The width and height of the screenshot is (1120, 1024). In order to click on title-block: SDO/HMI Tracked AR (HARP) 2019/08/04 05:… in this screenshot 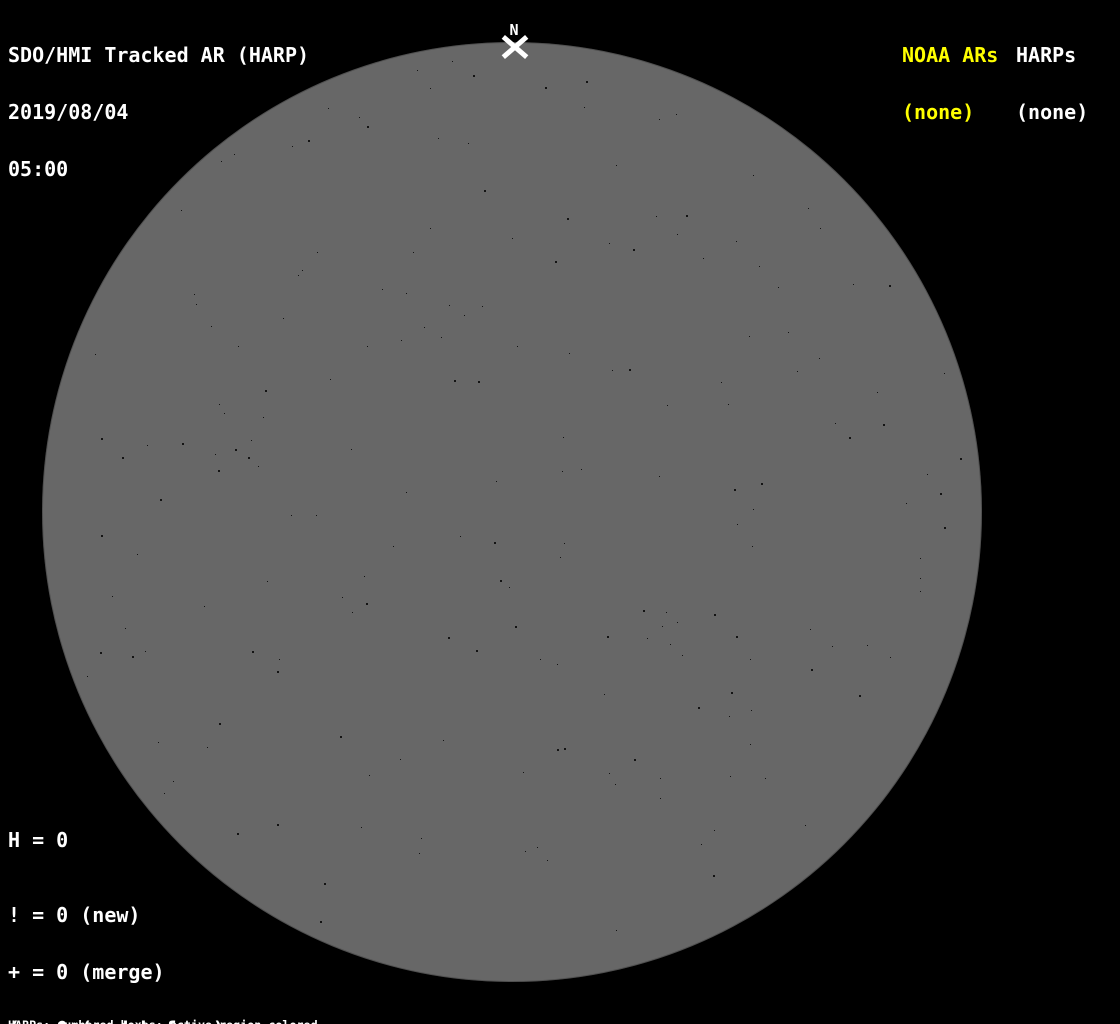, I will do `click(158, 112)`.